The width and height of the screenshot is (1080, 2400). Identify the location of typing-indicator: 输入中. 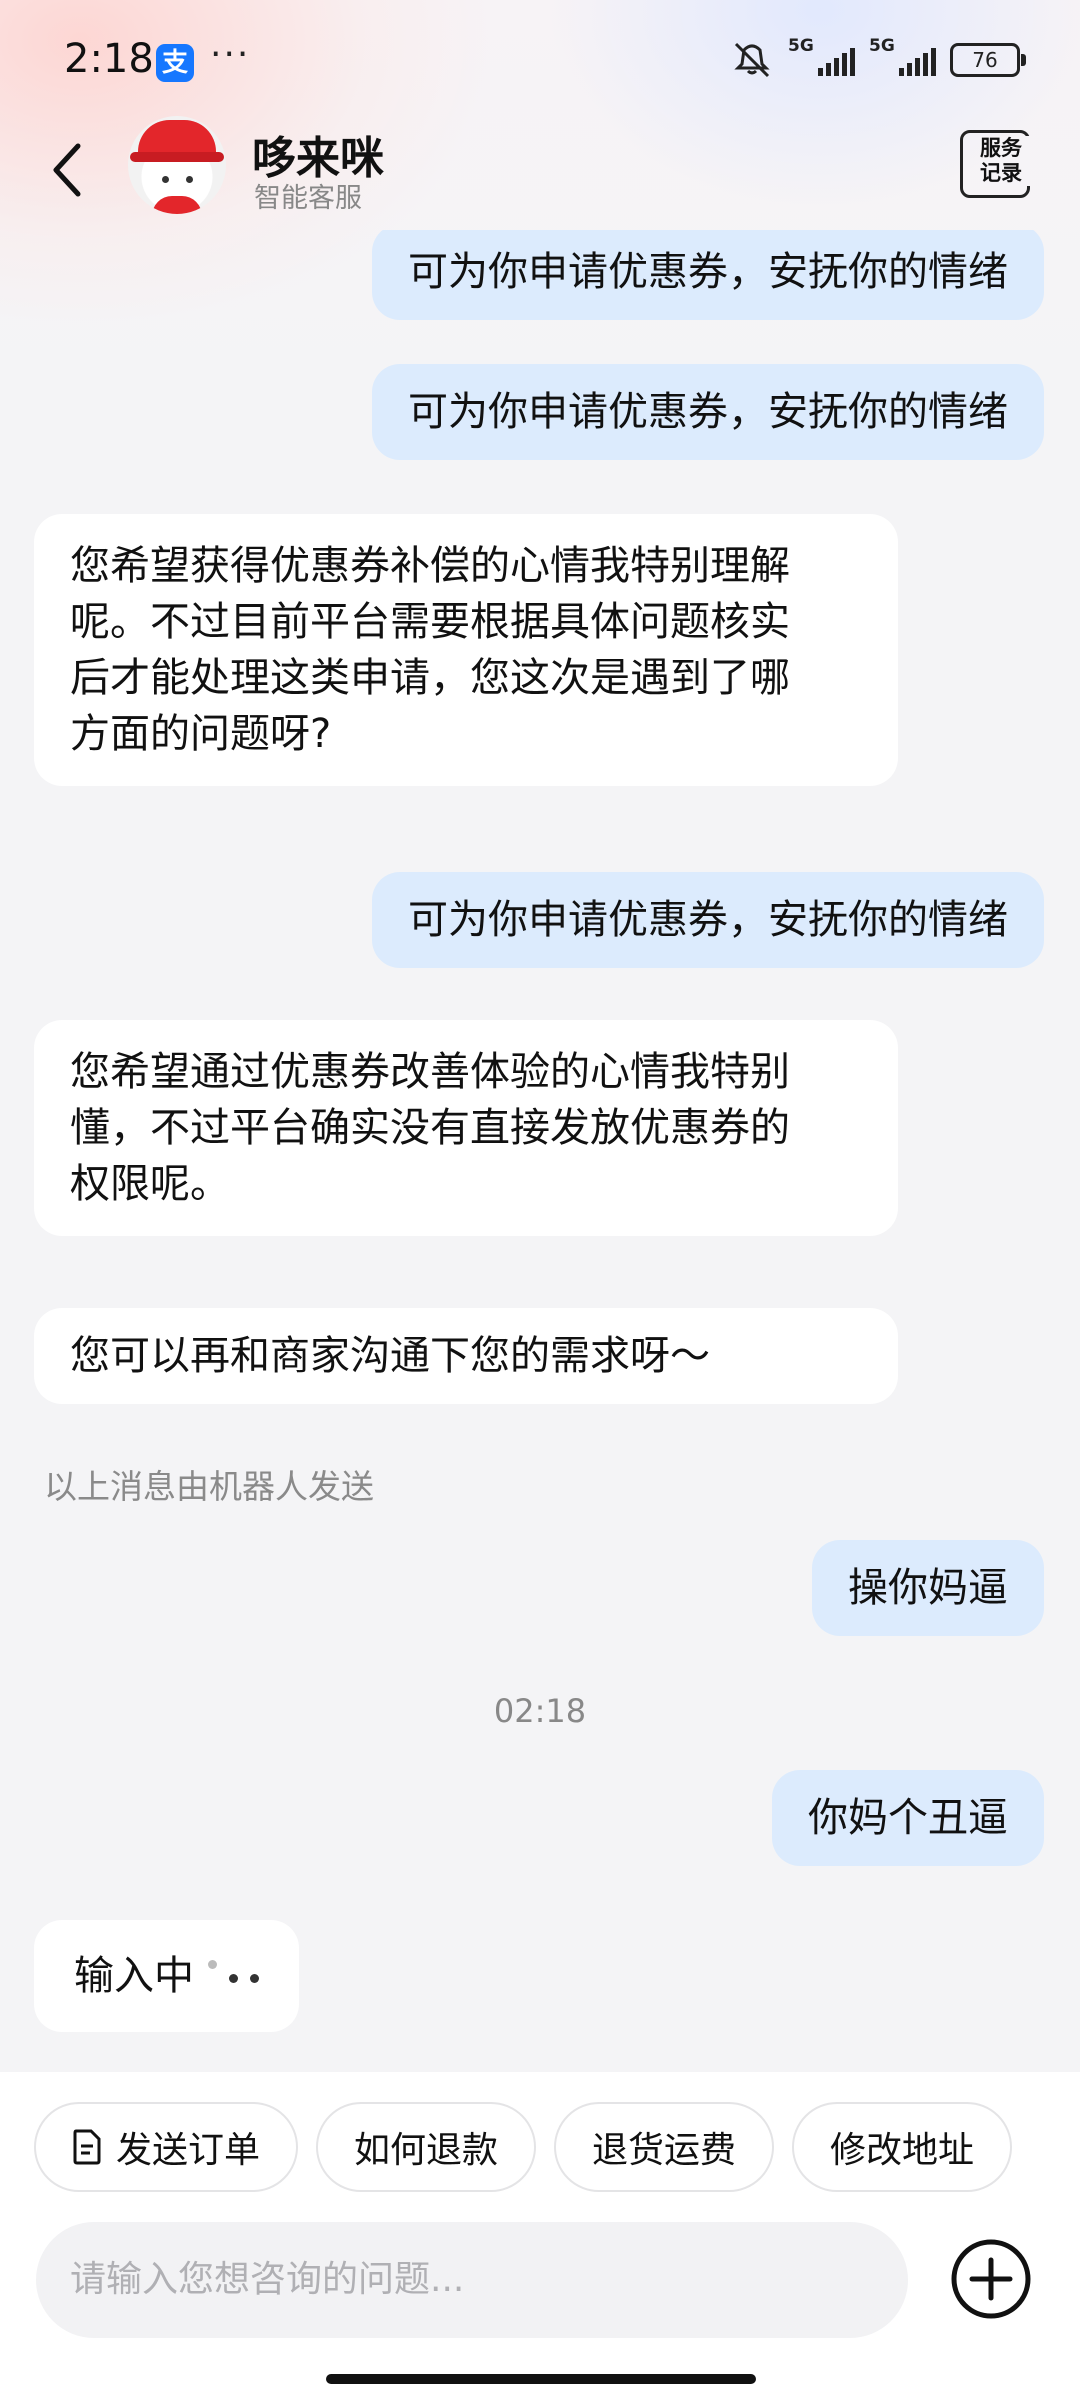
(166, 1976).